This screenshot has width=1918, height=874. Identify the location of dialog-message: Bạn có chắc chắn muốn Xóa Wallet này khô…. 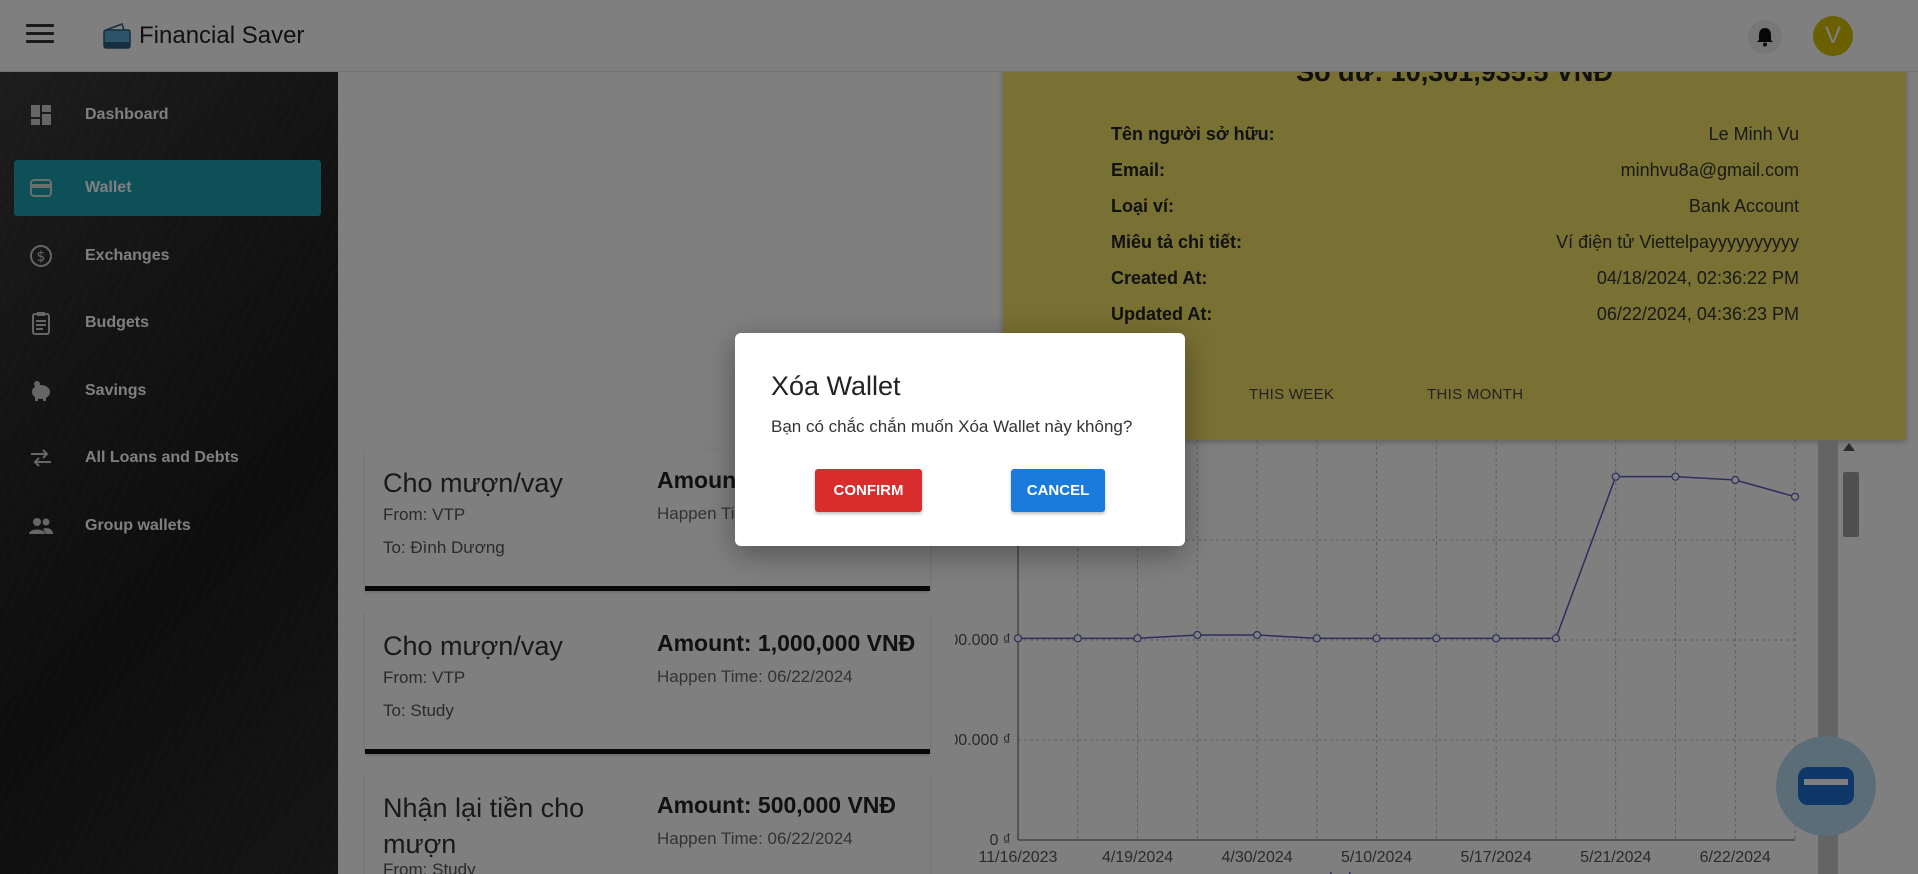
(952, 426).